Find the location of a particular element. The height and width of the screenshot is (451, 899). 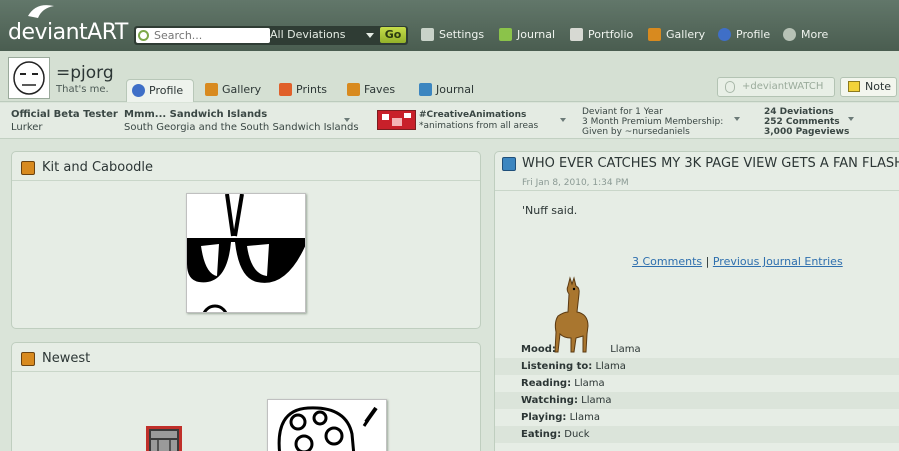

nav-journal: Journal is located at coordinates (527, 35).